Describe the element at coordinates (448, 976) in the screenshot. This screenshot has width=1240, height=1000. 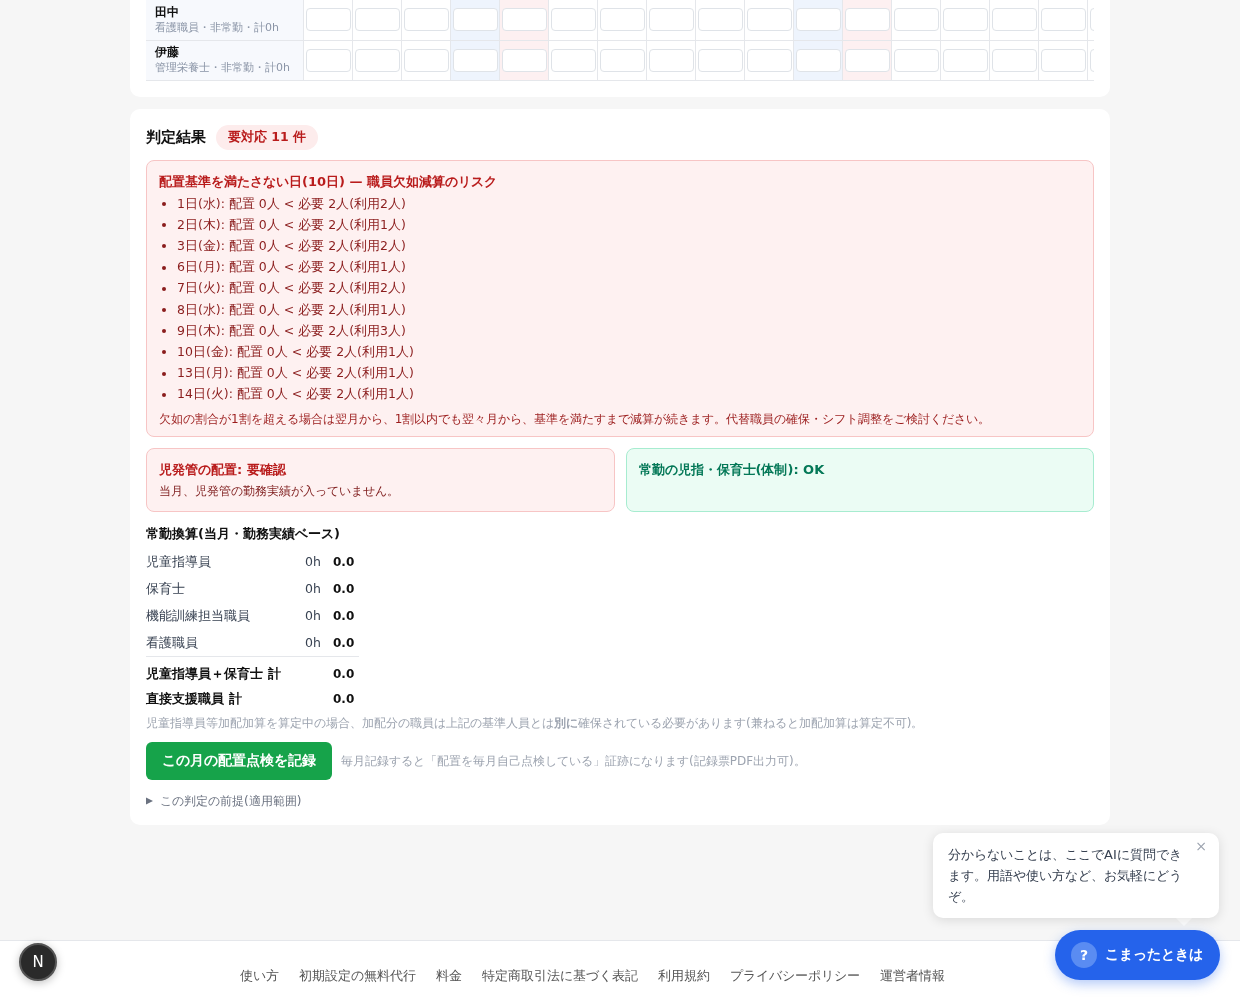
I see `footer-link: 料金` at that location.